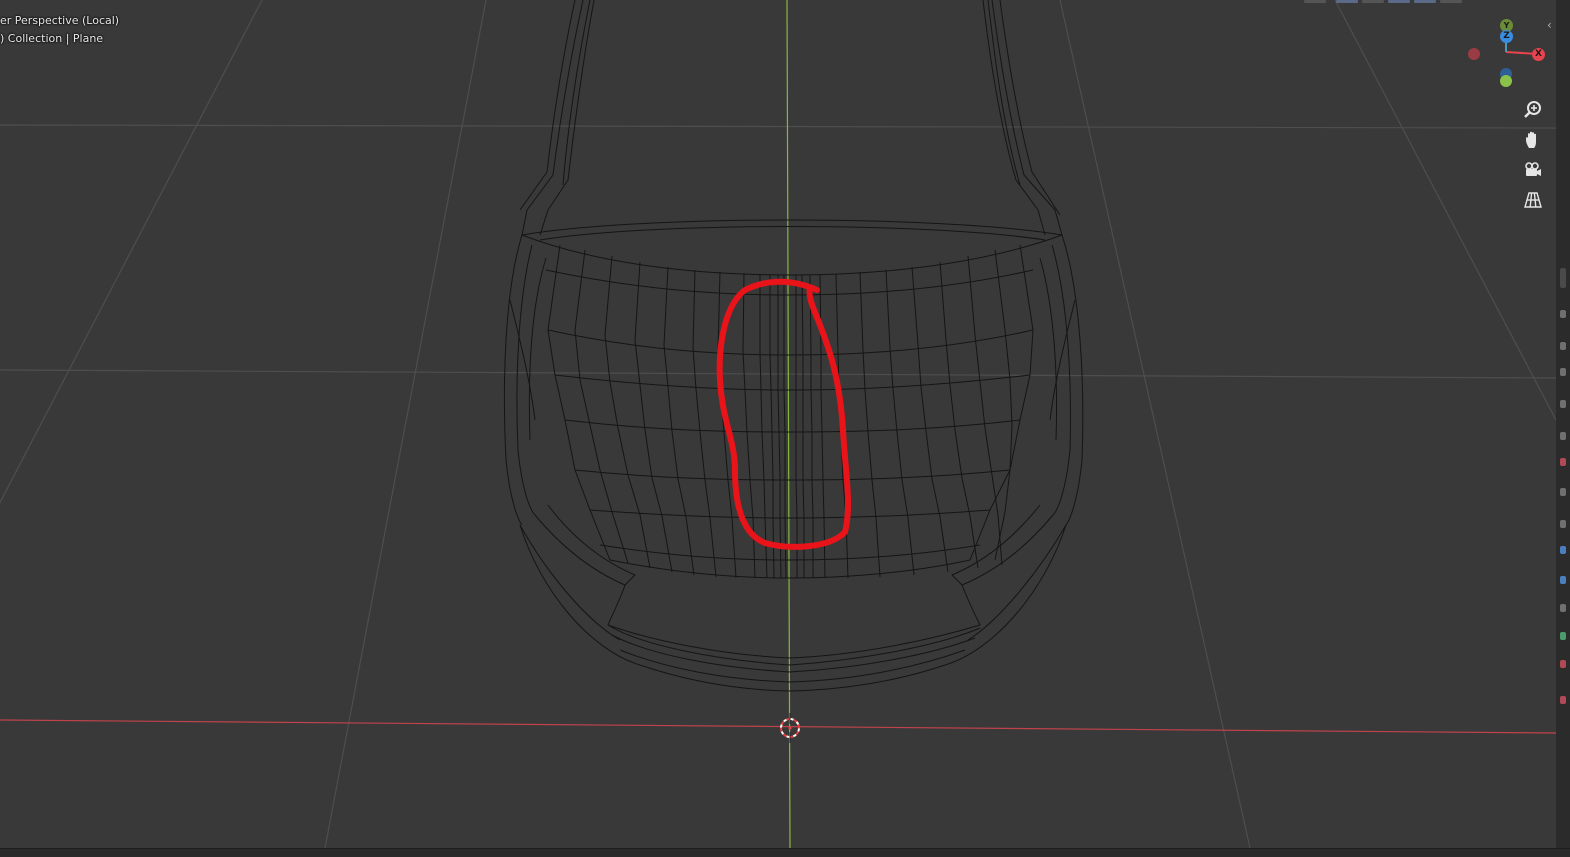  I want to click on perspective-grid-icon, so click(1533, 200).